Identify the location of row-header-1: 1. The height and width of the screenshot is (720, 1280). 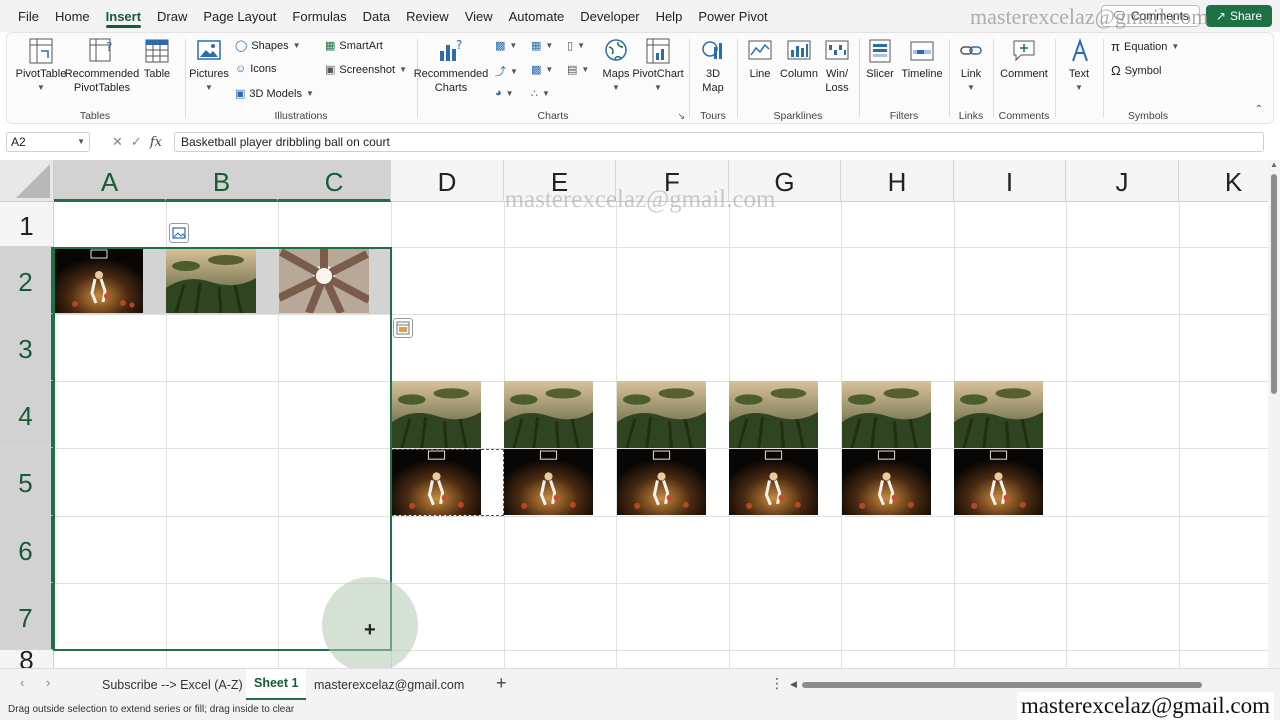
(27, 224).